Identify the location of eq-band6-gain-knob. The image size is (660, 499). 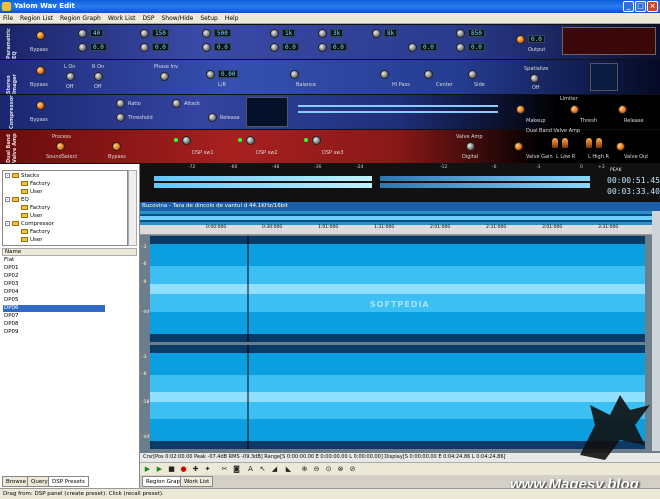
(412, 47).